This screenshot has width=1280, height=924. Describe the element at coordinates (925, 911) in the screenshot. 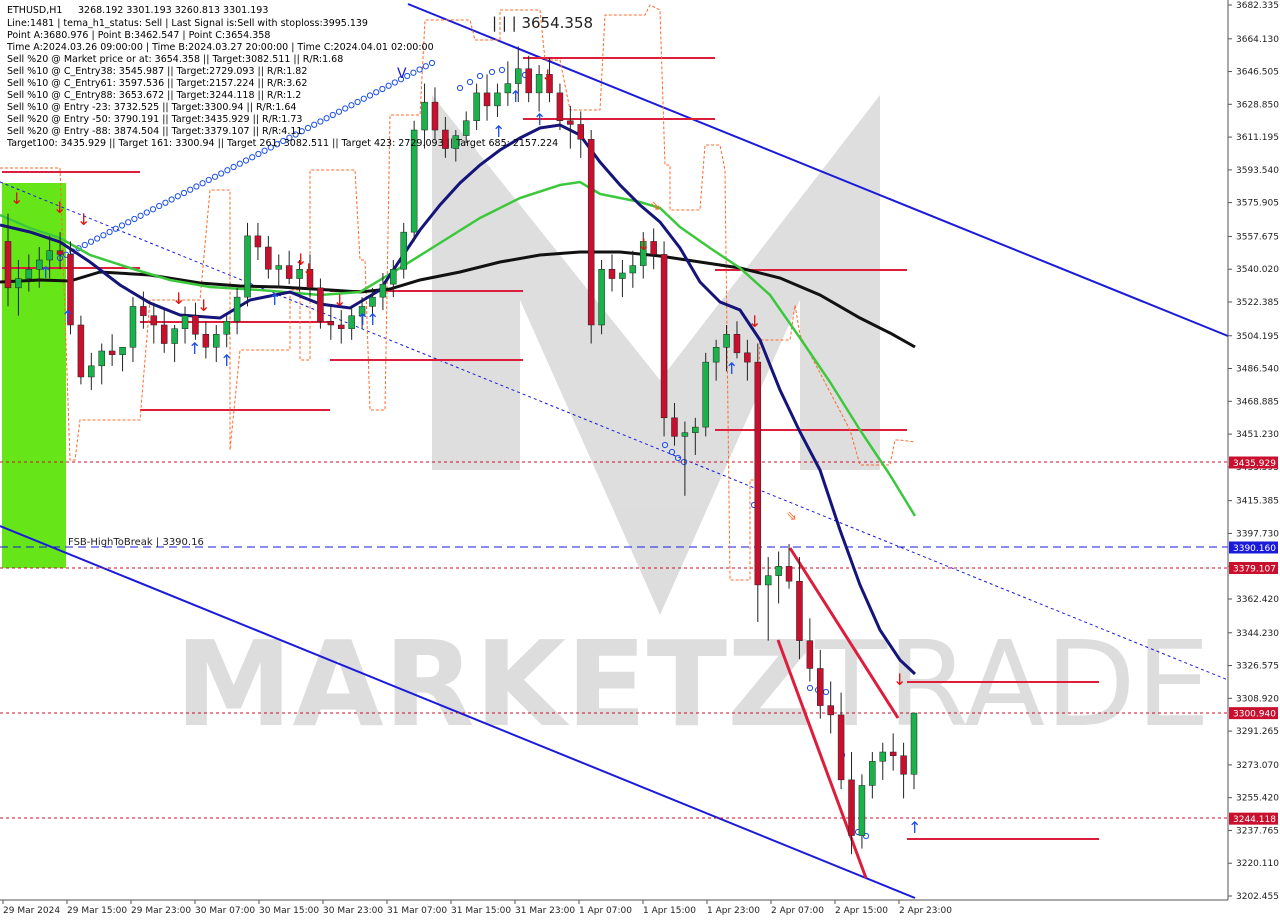

I see `x-tick-label: 2 Apr 23:00` at that location.